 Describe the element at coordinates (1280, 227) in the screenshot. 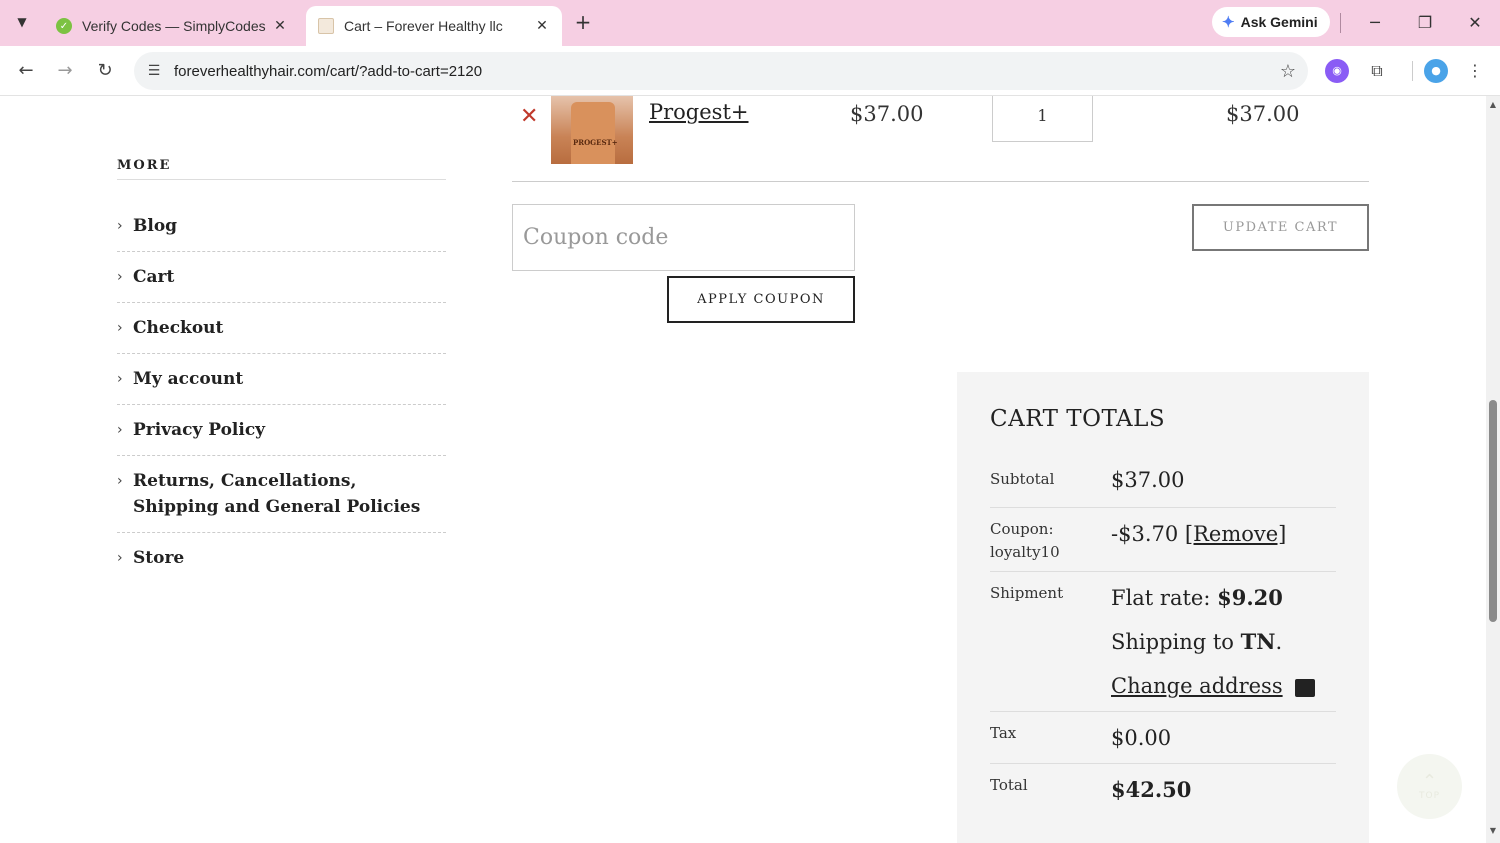

I see `update-cart-button: UPDATE CART` at that location.